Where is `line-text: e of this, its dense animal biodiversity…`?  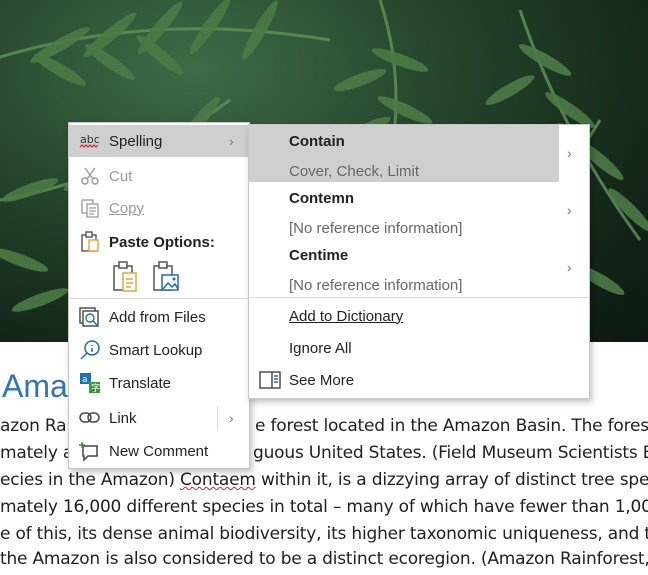 line-text: e of this, its dense animal biodiversity… is located at coordinates (324, 534).